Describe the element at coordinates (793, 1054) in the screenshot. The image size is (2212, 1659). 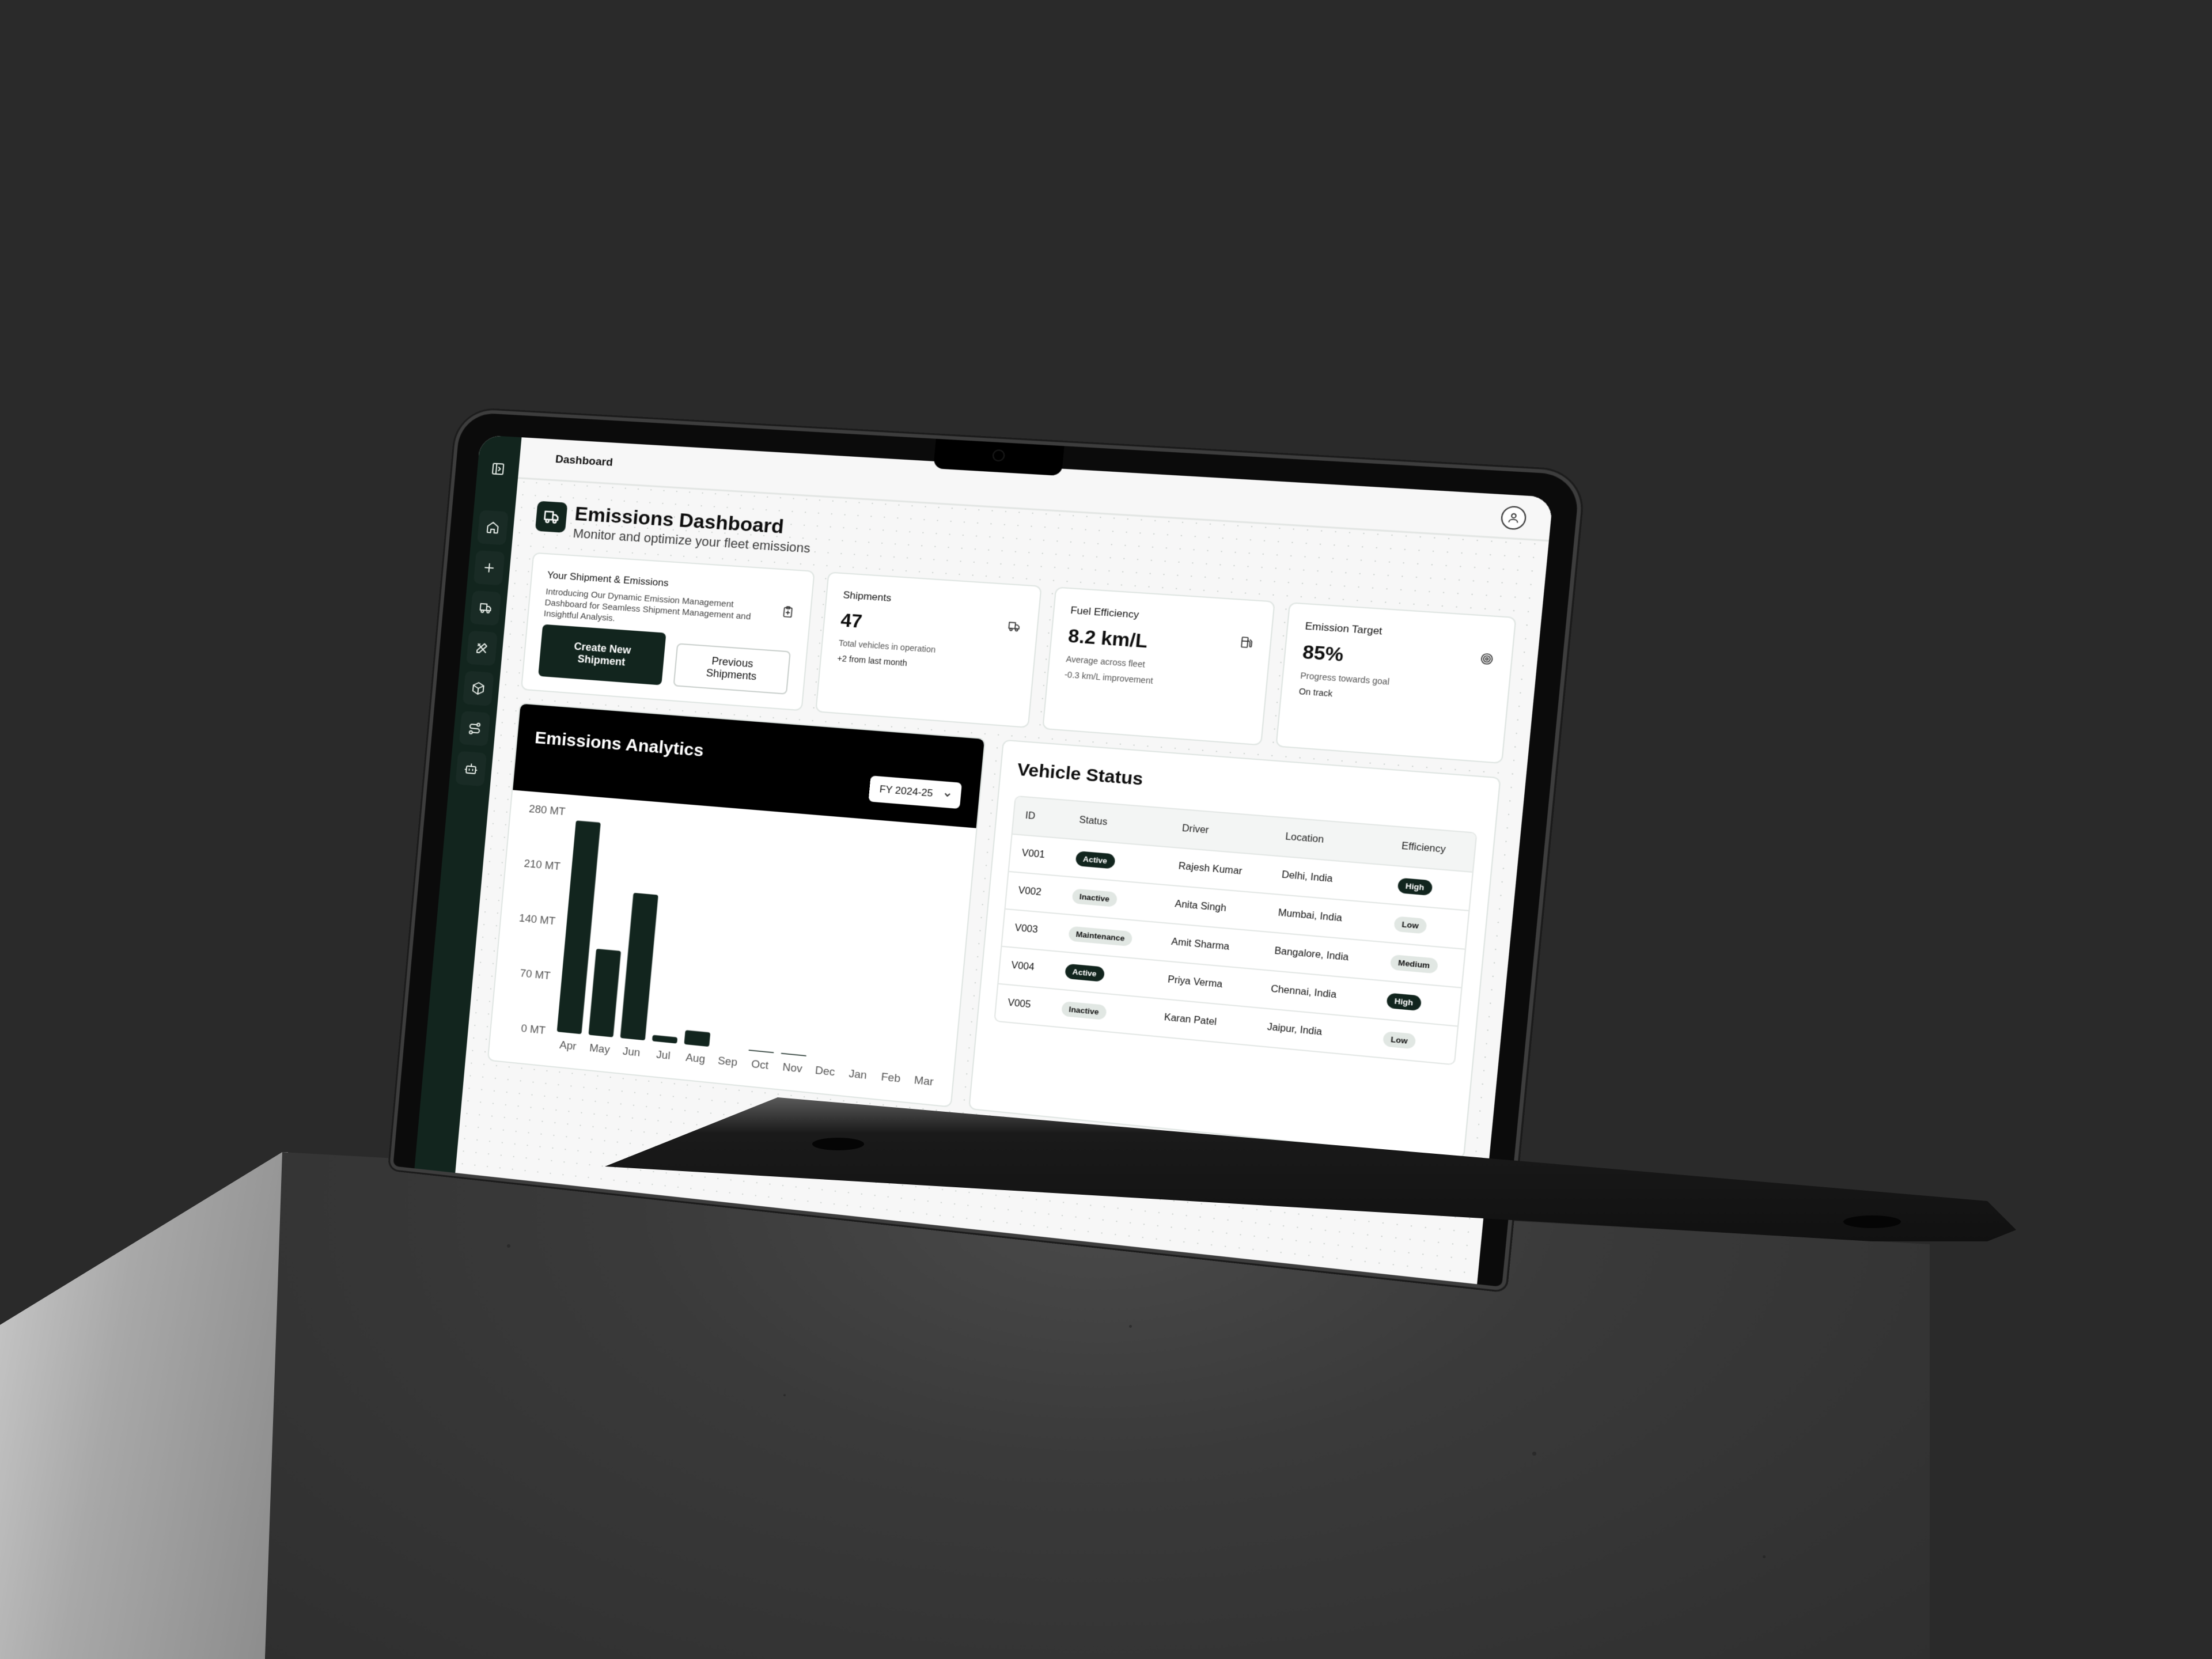
I see `bar-nov` at that location.